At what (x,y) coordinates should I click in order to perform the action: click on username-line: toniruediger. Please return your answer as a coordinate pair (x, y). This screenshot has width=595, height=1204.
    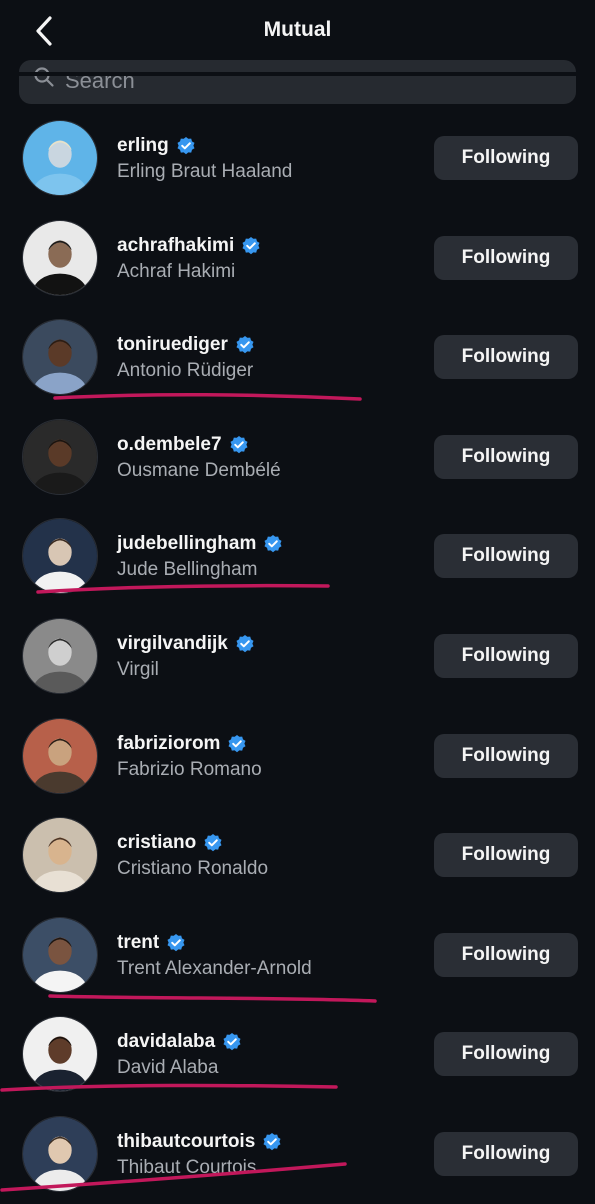
    Looking at the image, I should click on (186, 345).